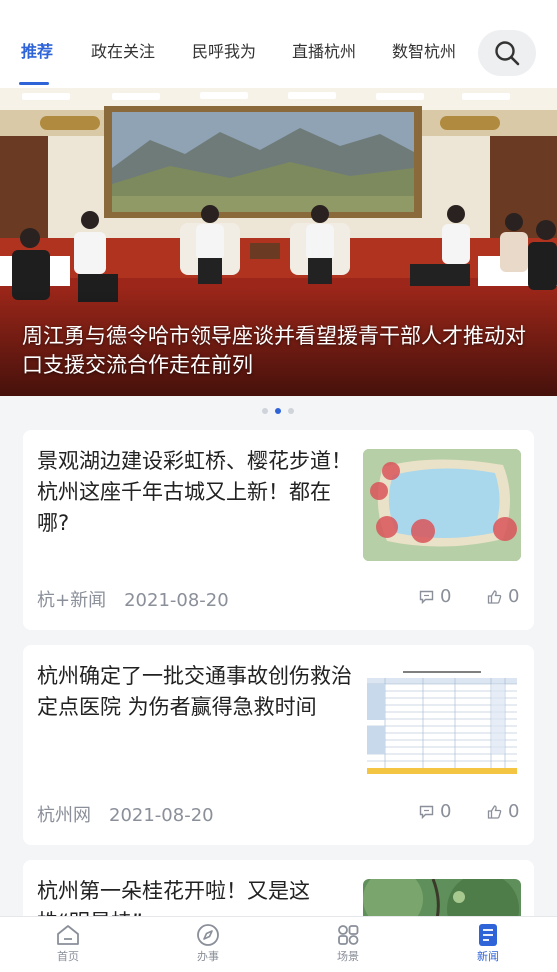  Describe the element at coordinates (208, 935) in the screenshot. I see `compass-icon` at that location.